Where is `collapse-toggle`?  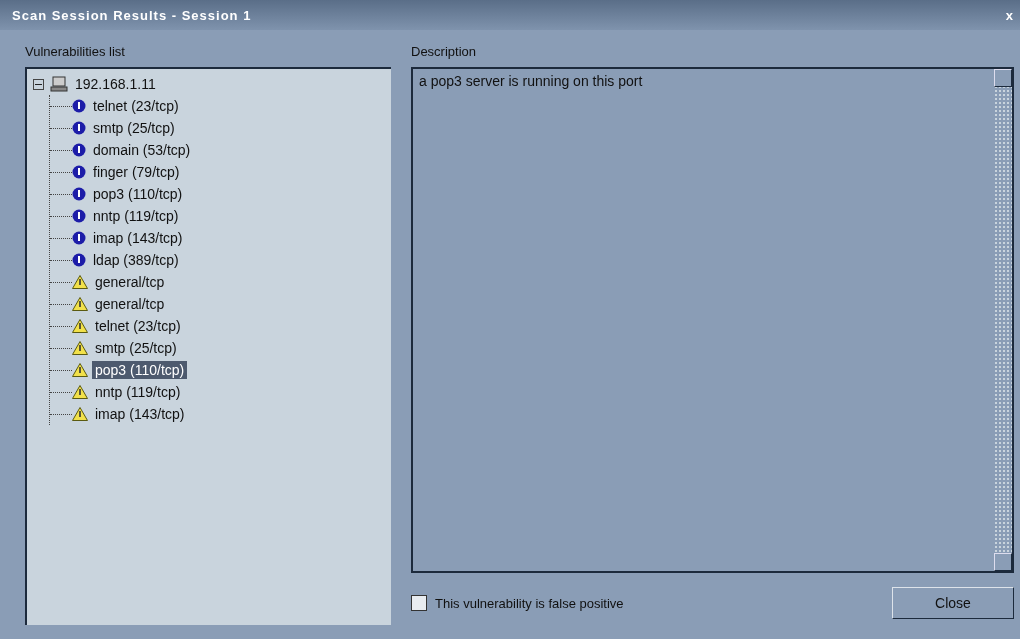 collapse-toggle is located at coordinates (38, 84).